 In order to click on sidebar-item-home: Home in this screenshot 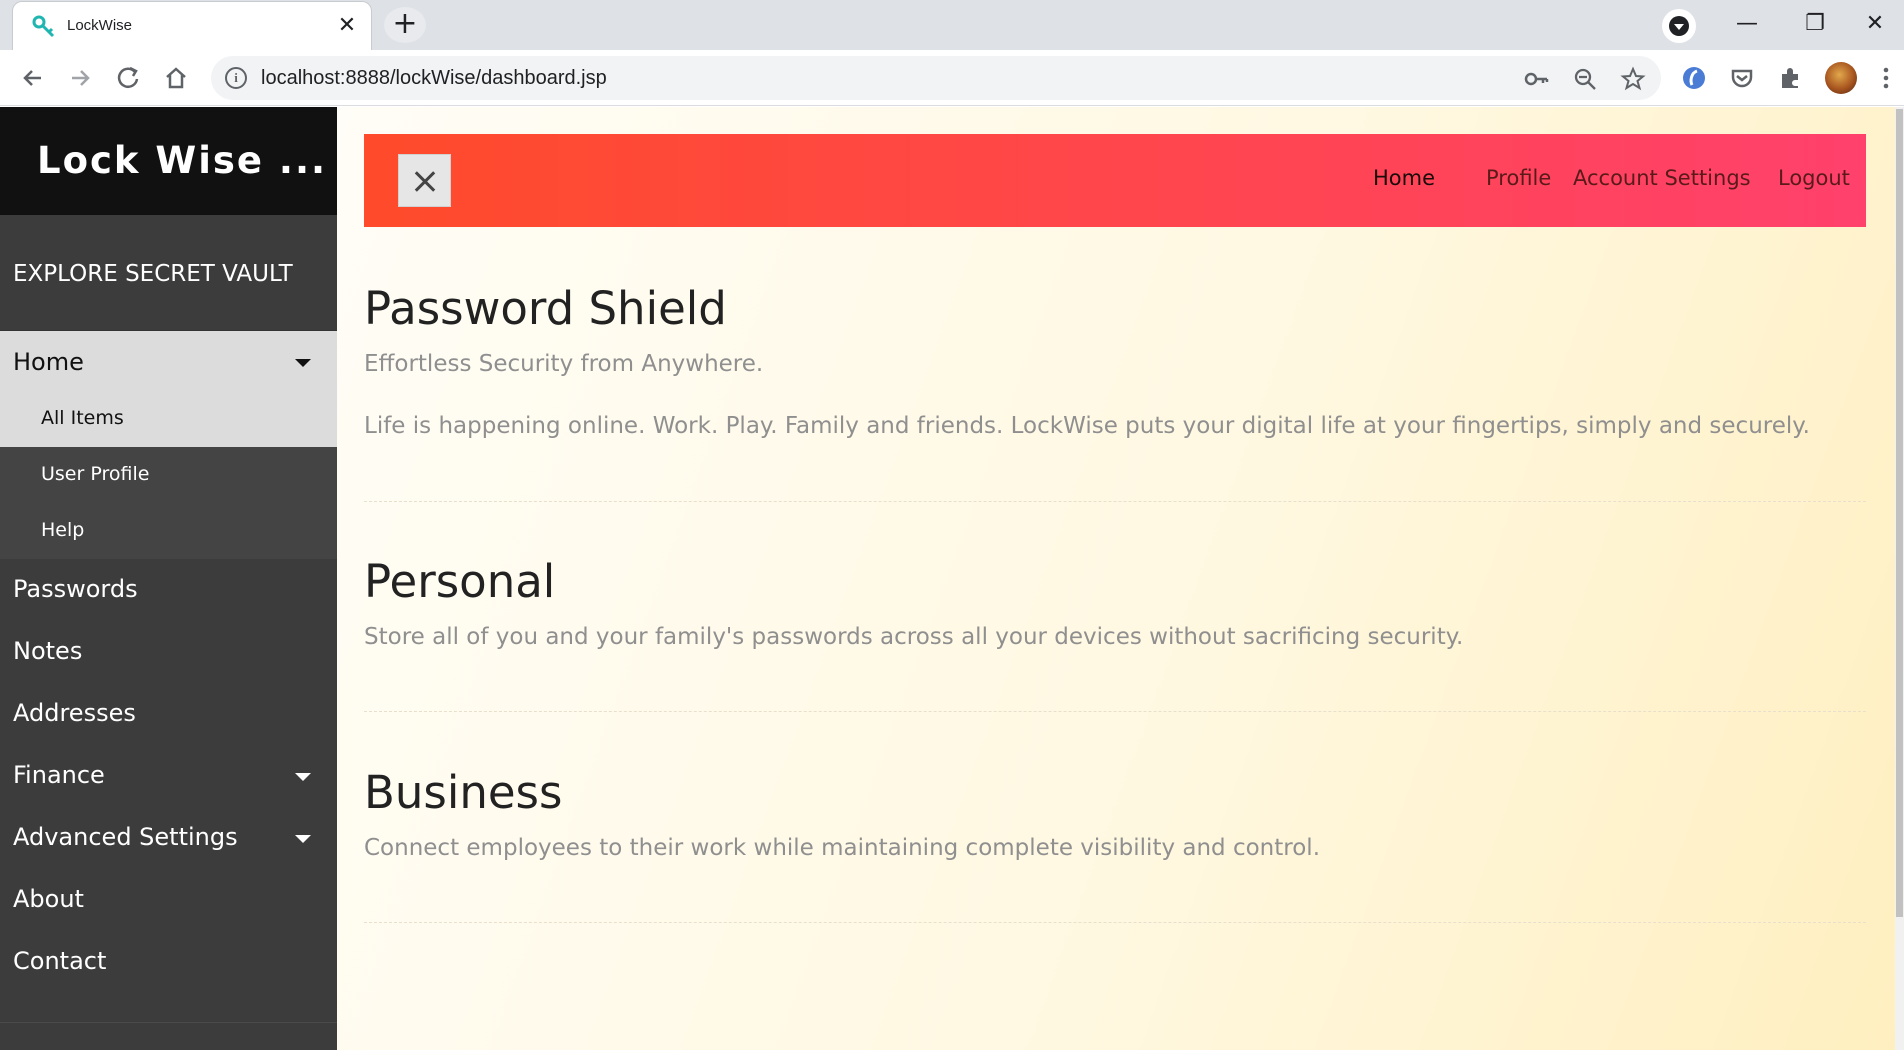, I will do `click(168, 361)`.